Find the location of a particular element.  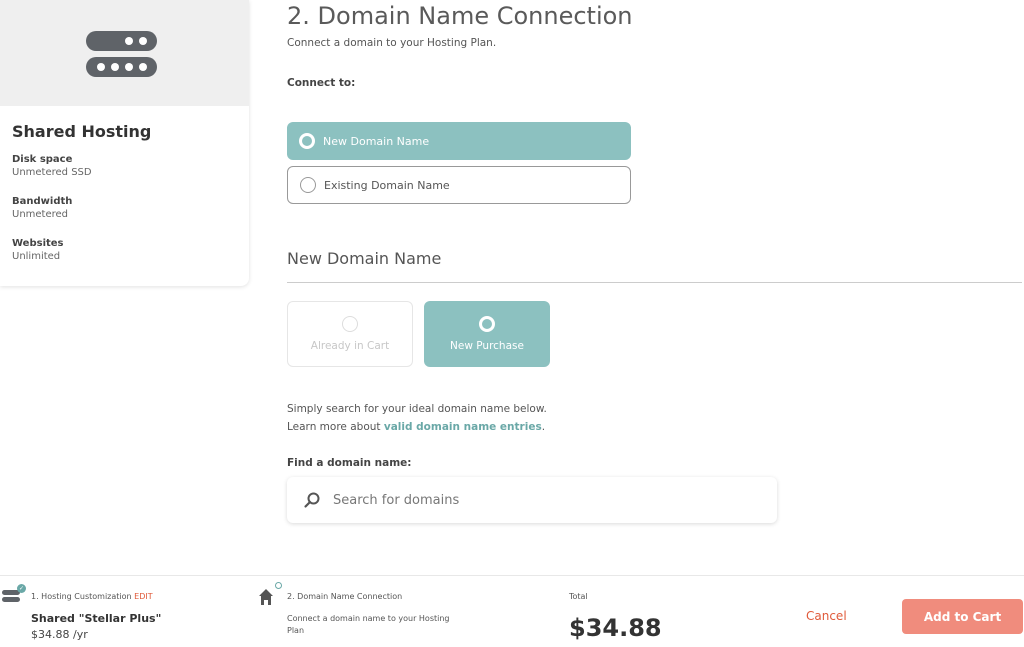

progress-circle-icon is located at coordinates (278, 585).